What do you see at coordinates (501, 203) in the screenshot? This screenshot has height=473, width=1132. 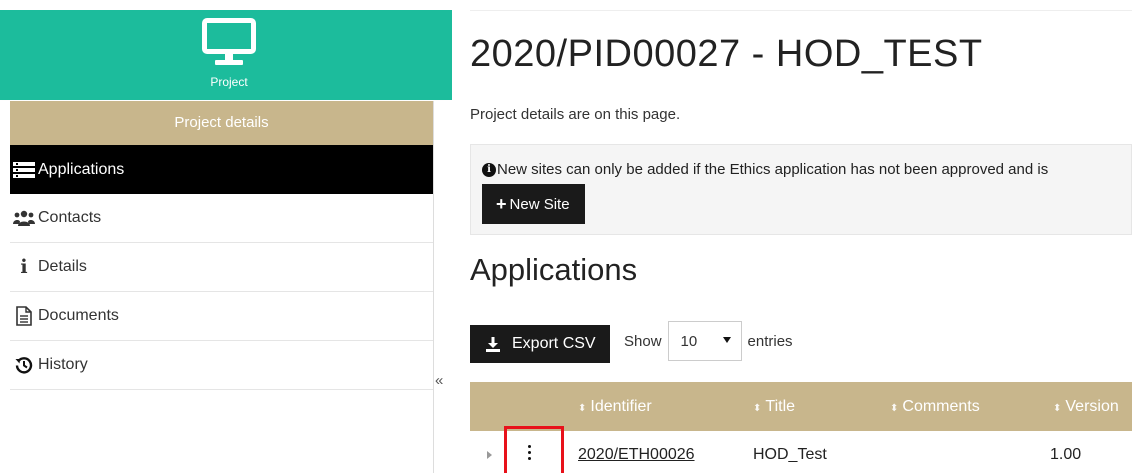 I see `plus-icon: +` at bounding box center [501, 203].